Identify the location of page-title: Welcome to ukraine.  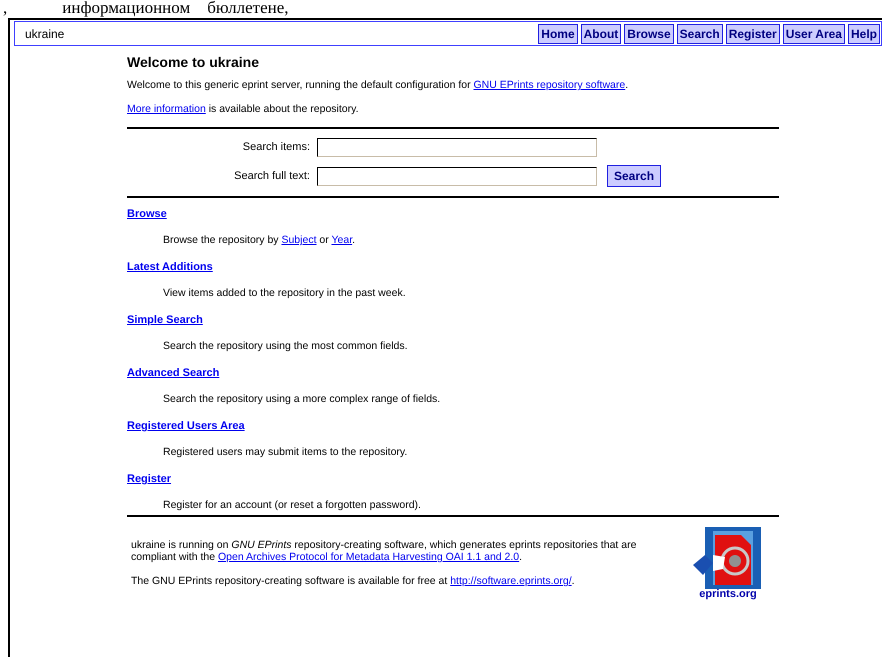
(193, 62).